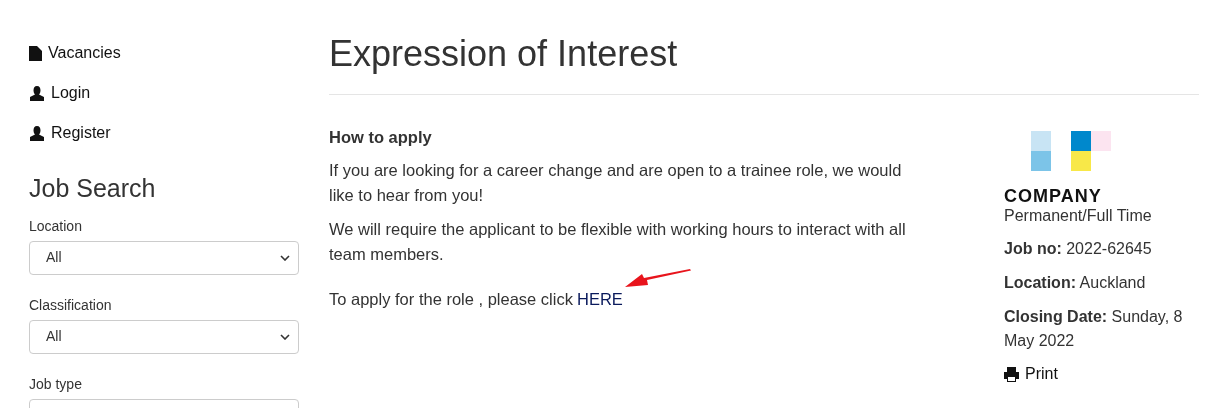 The width and height of the screenshot is (1207, 408). What do you see at coordinates (1078, 249) in the screenshot?
I see `job-detail: Job no: 2022-62645` at bounding box center [1078, 249].